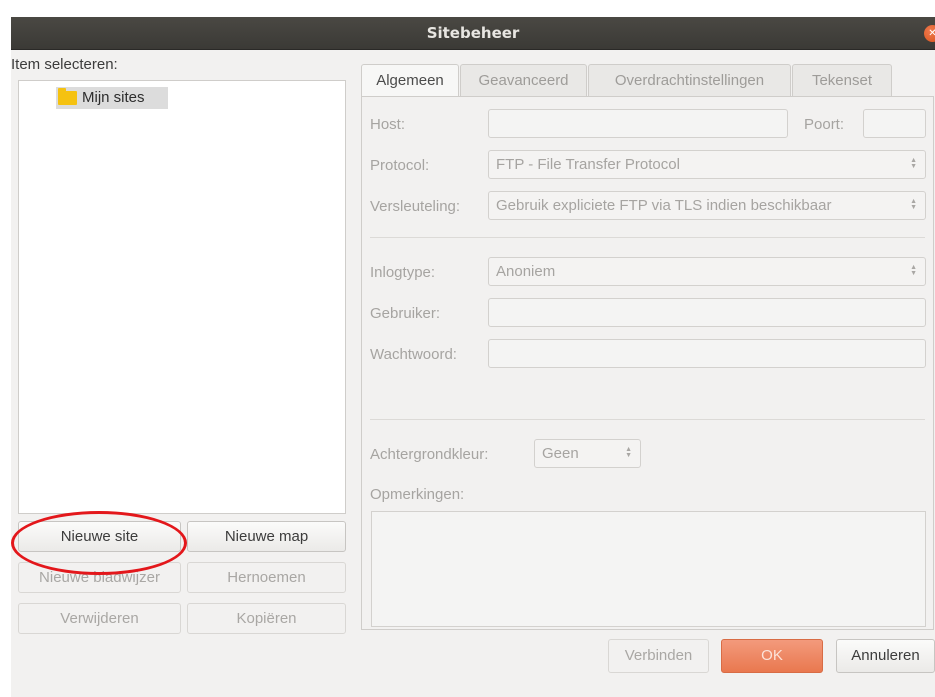 The image size is (935, 697). What do you see at coordinates (772, 656) in the screenshot?
I see `ok-button: OK` at bounding box center [772, 656].